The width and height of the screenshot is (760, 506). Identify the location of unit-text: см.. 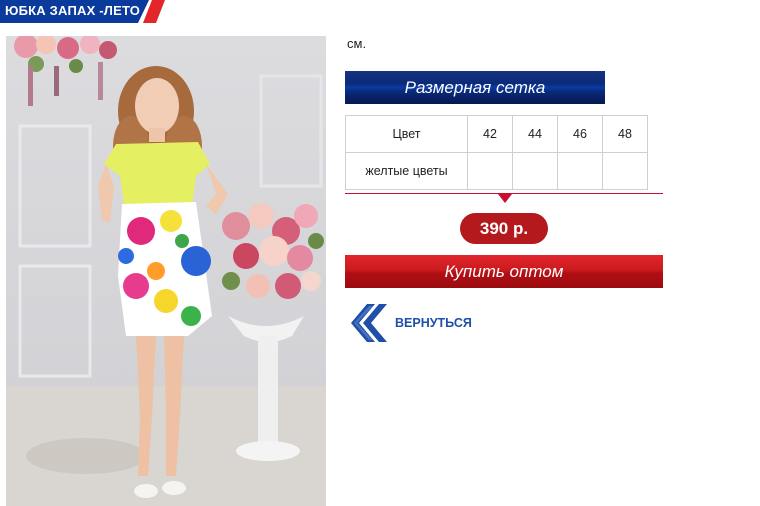
(357, 43).